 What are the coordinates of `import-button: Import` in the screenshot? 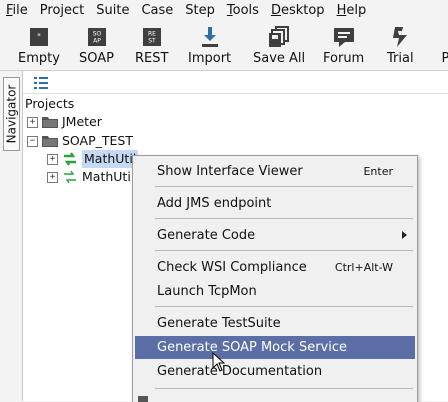 It's located at (209, 46).